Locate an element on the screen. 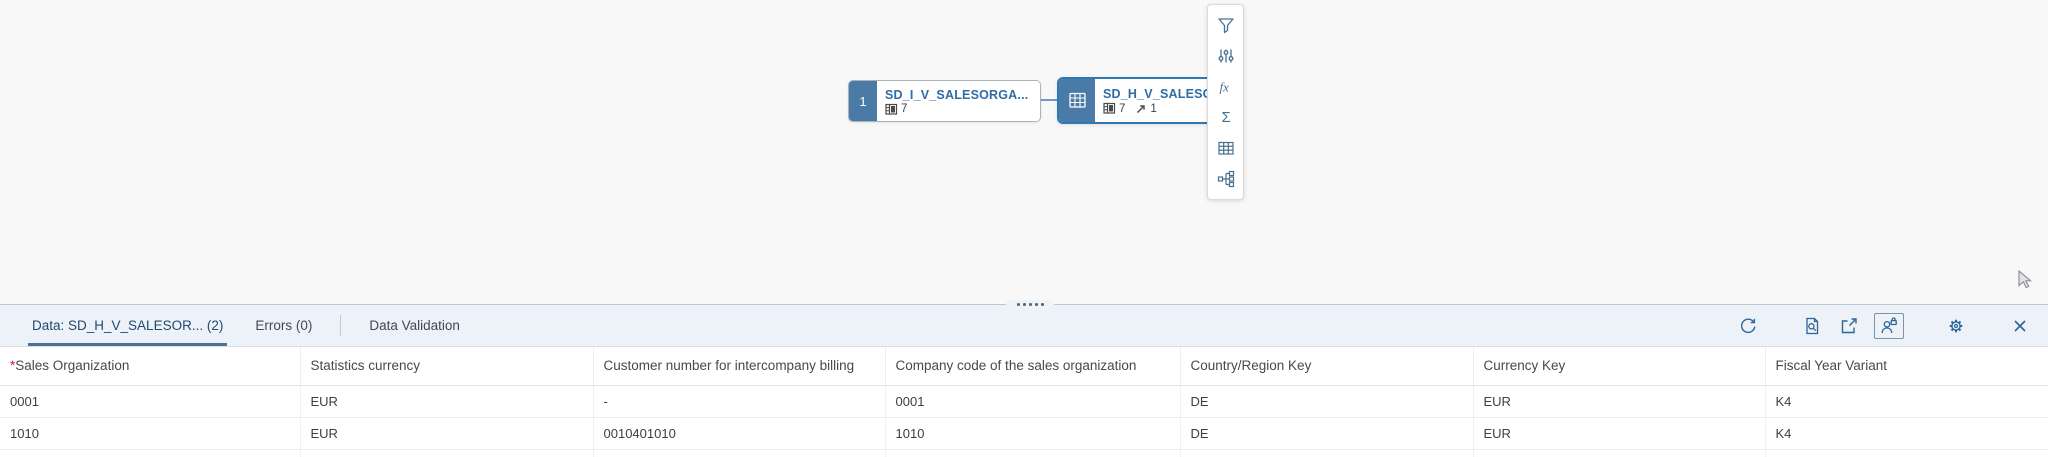 The width and height of the screenshot is (2048, 457). column-header-customer-number: Customer number for intercompany billing is located at coordinates (739, 366).